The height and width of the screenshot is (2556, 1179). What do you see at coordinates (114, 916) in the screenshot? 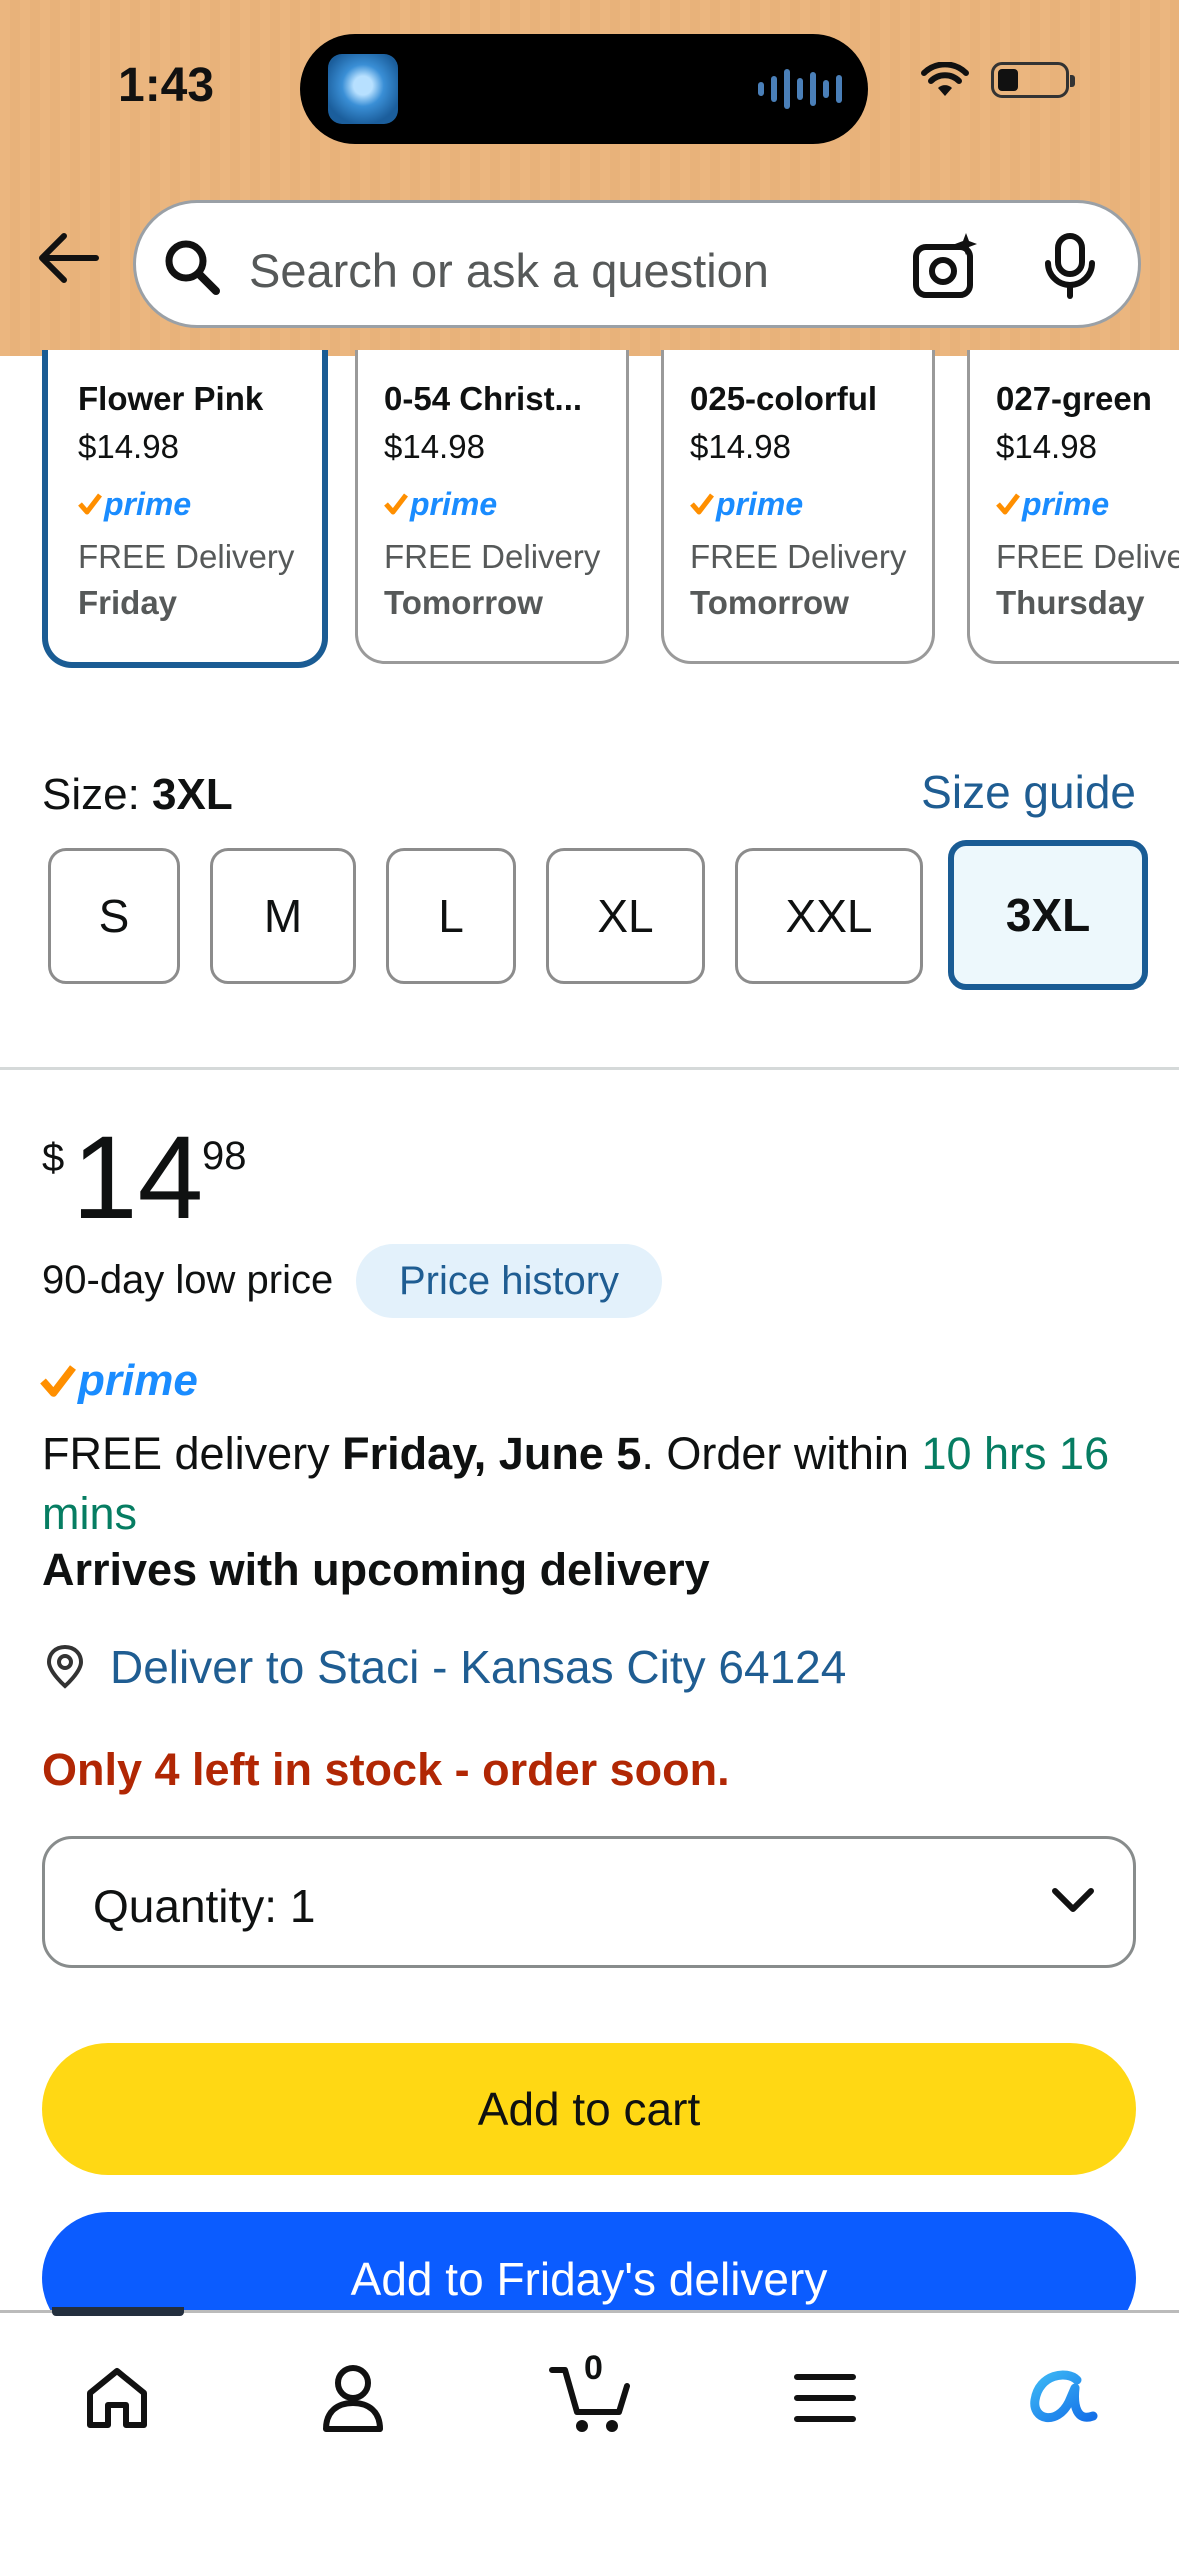
I see `size-option-s: S` at bounding box center [114, 916].